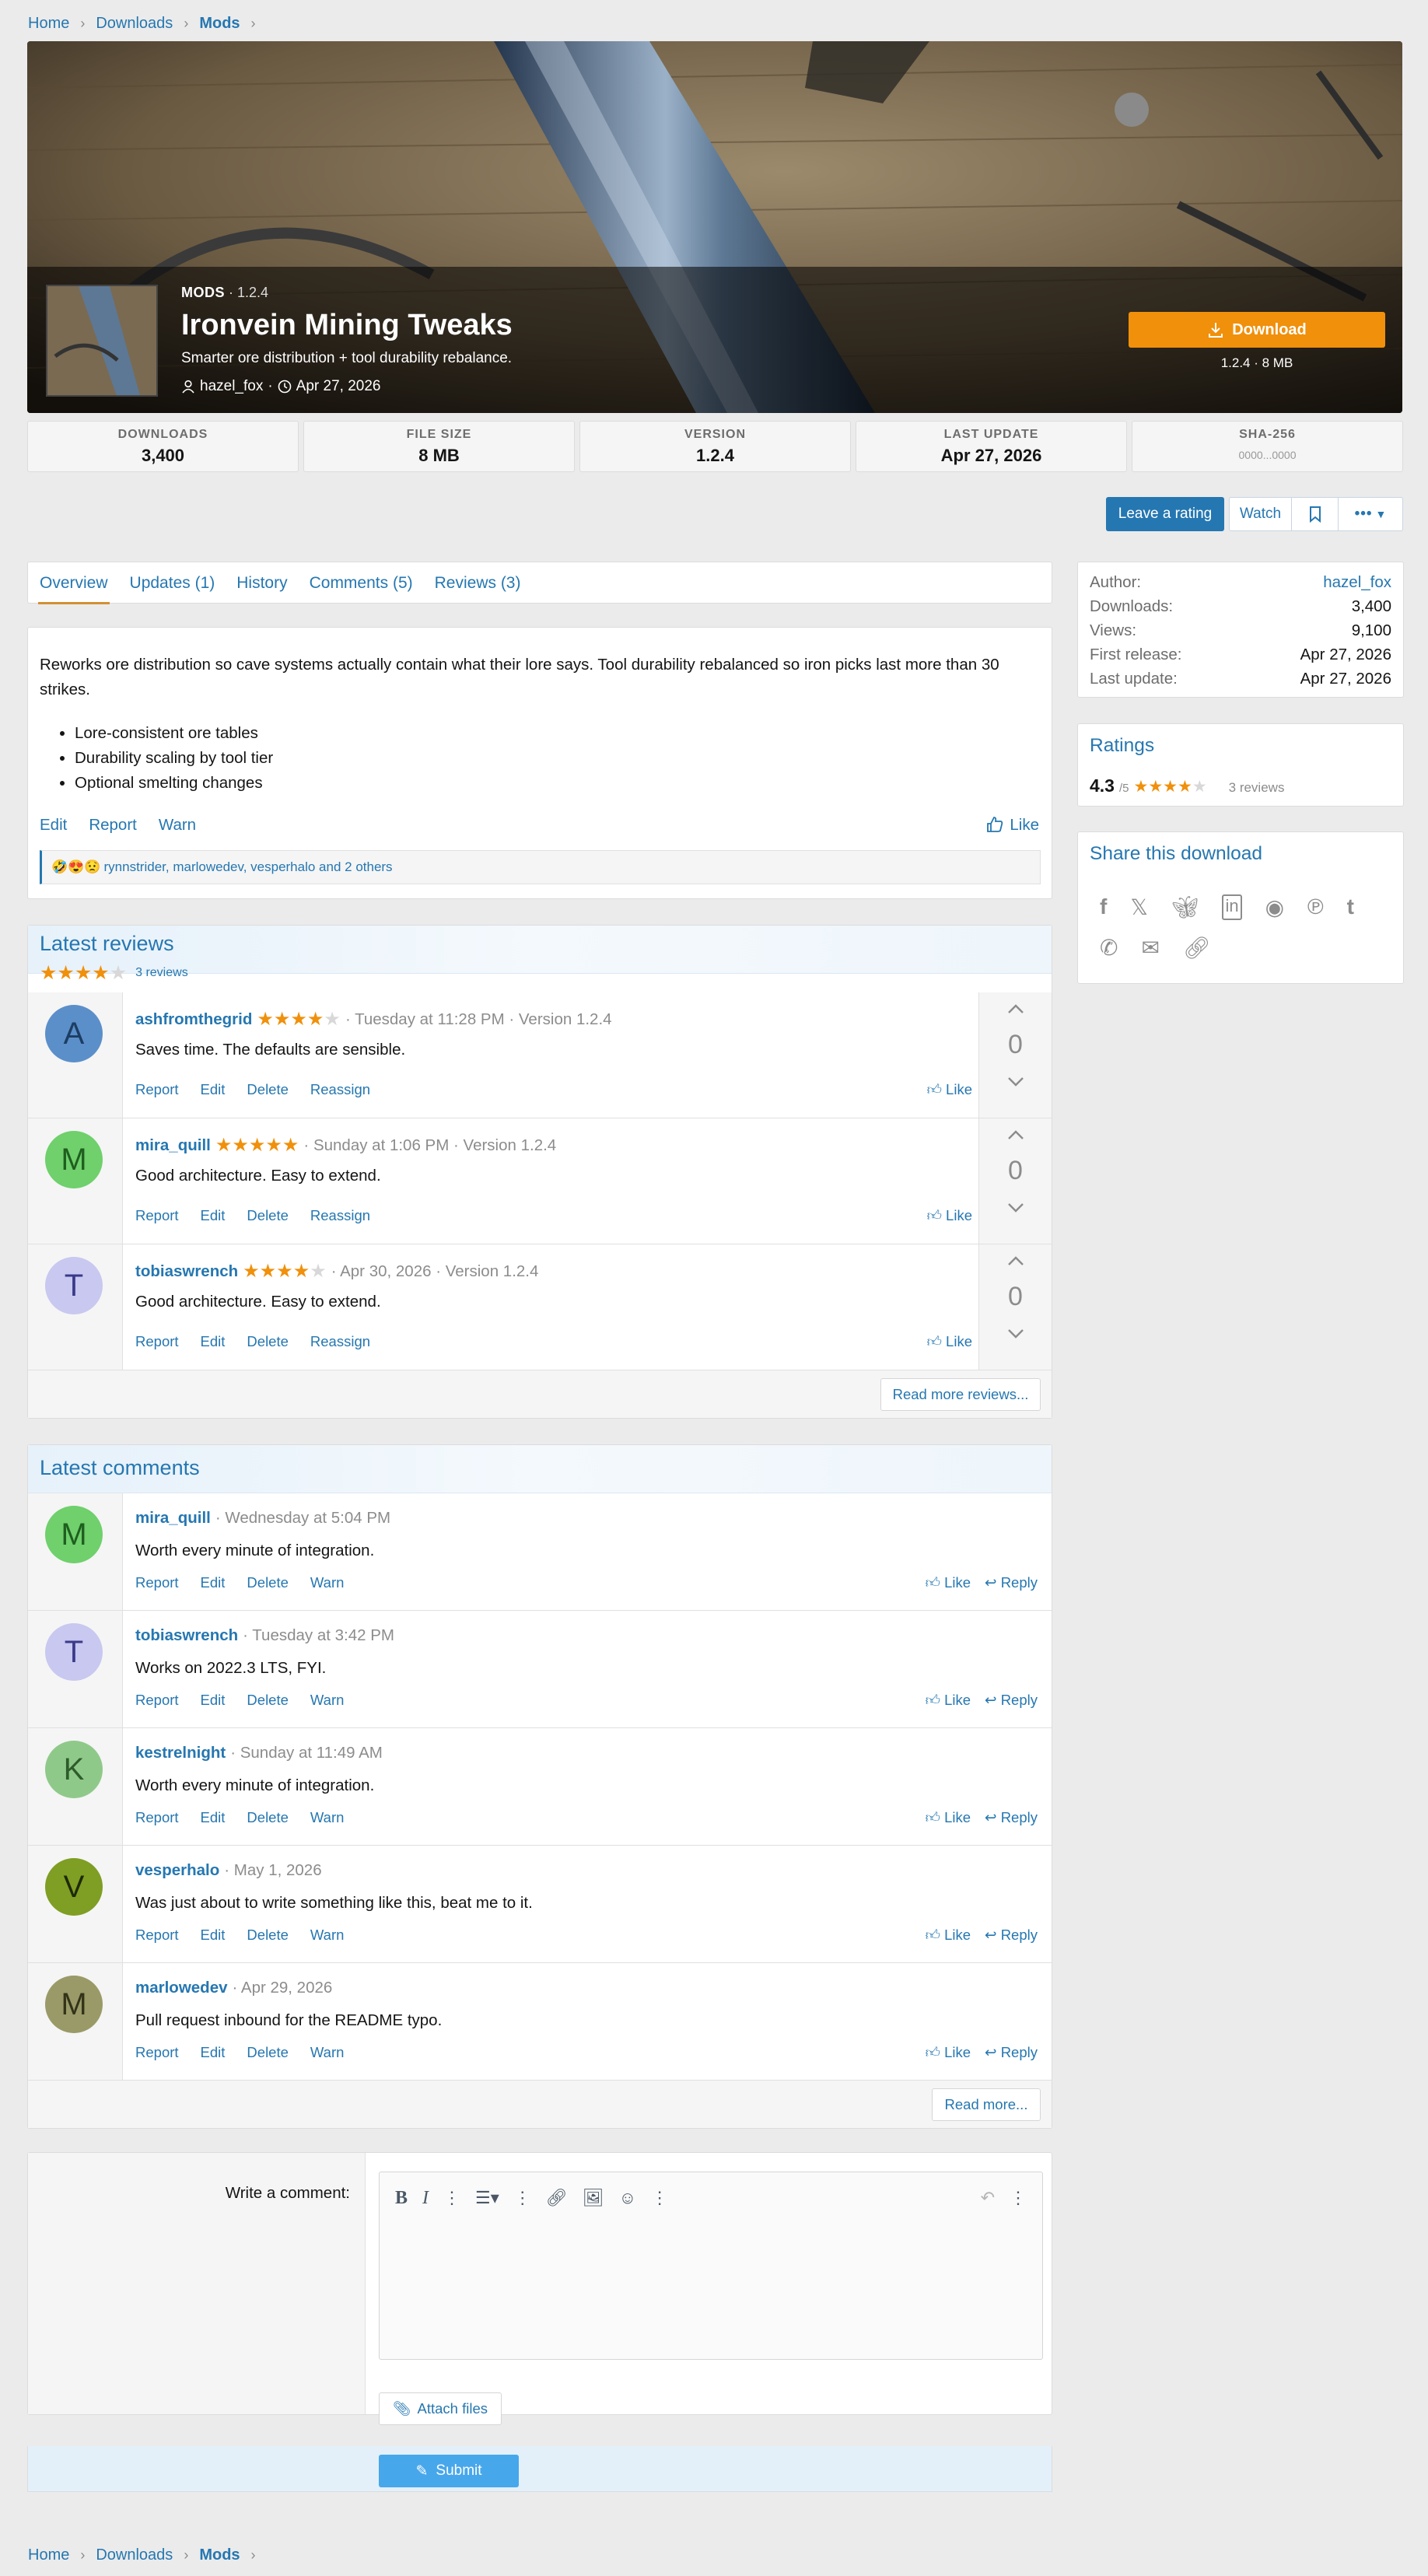 This screenshot has width=1428, height=2576. I want to click on bold-icon: B, so click(402, 2198).